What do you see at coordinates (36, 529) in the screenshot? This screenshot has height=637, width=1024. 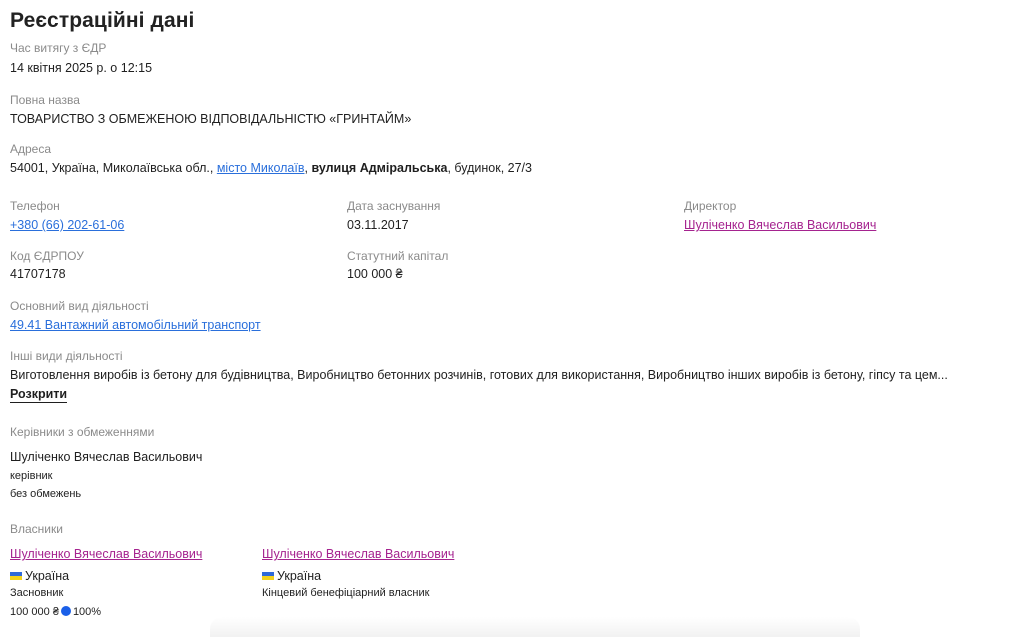 I see `owners-label: Власники` at bounding box center [36, 529].